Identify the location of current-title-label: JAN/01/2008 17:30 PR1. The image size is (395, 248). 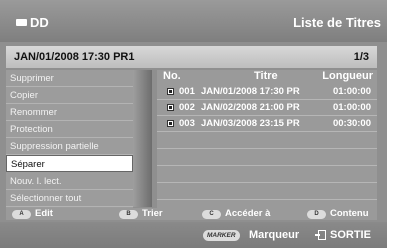
(74, 57).